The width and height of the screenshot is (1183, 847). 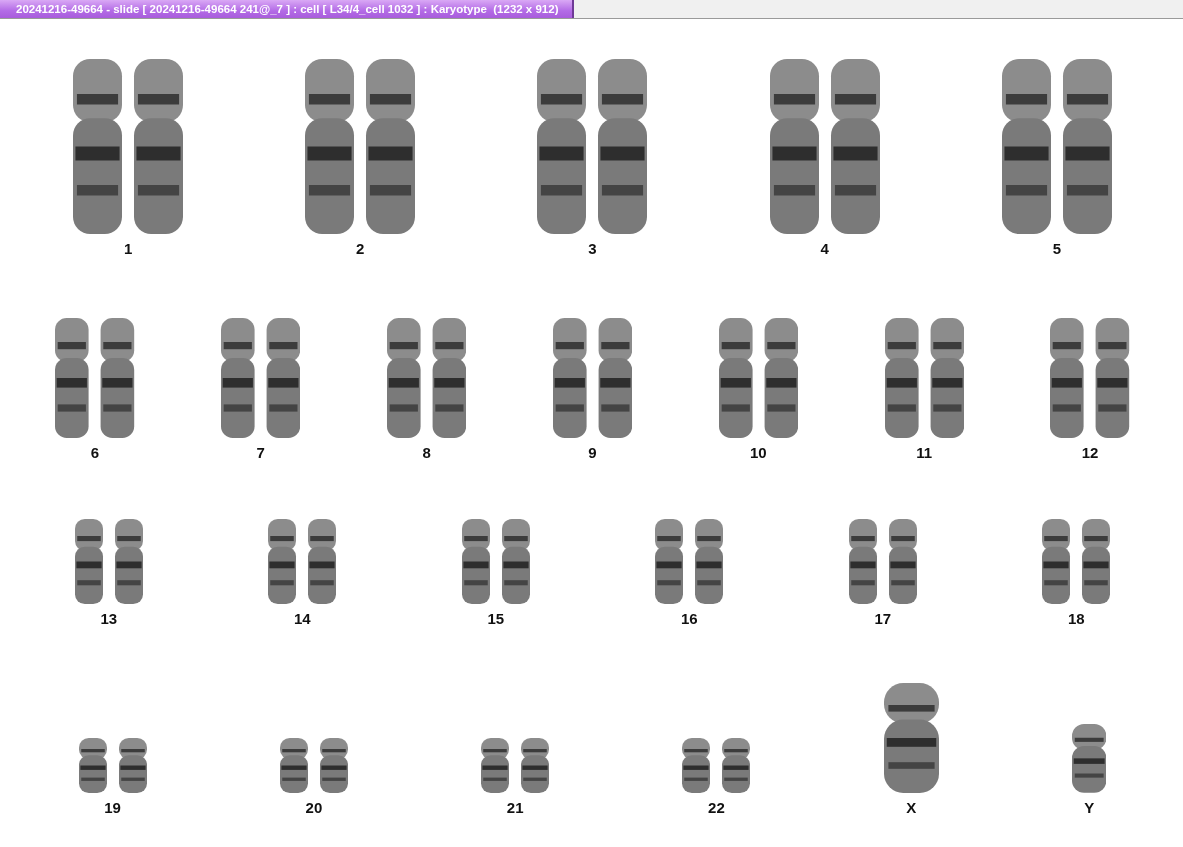 What do you see at coordinates (128, 248) in the screenshot?
I see `chromosome-label: 1` at bounding box center [128, 248].